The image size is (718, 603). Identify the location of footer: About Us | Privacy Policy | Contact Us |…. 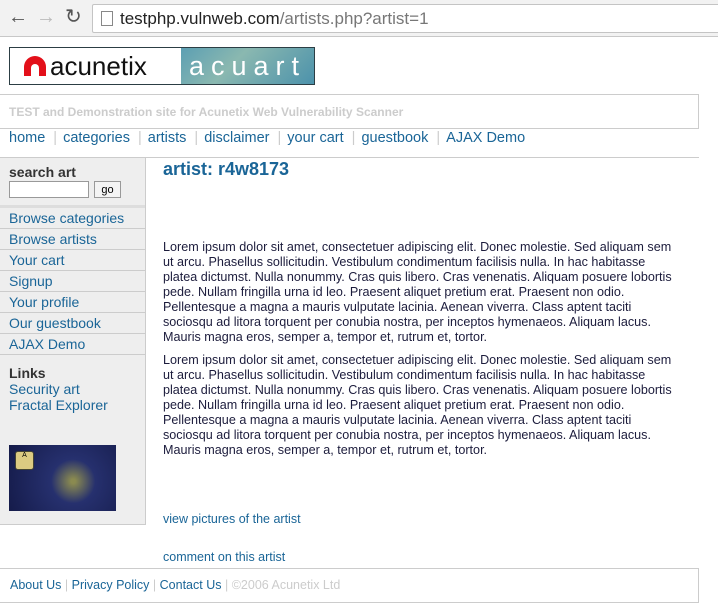
(349, 585).